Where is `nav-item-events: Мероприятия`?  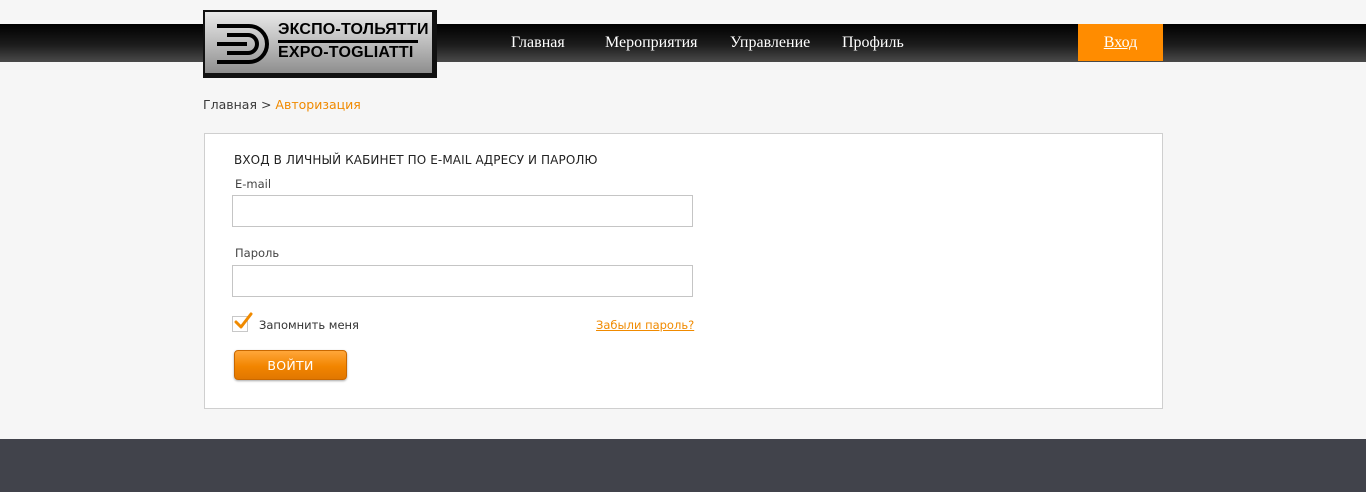 nav-item-events: Мероприятия is located at coordinates (651, 43).